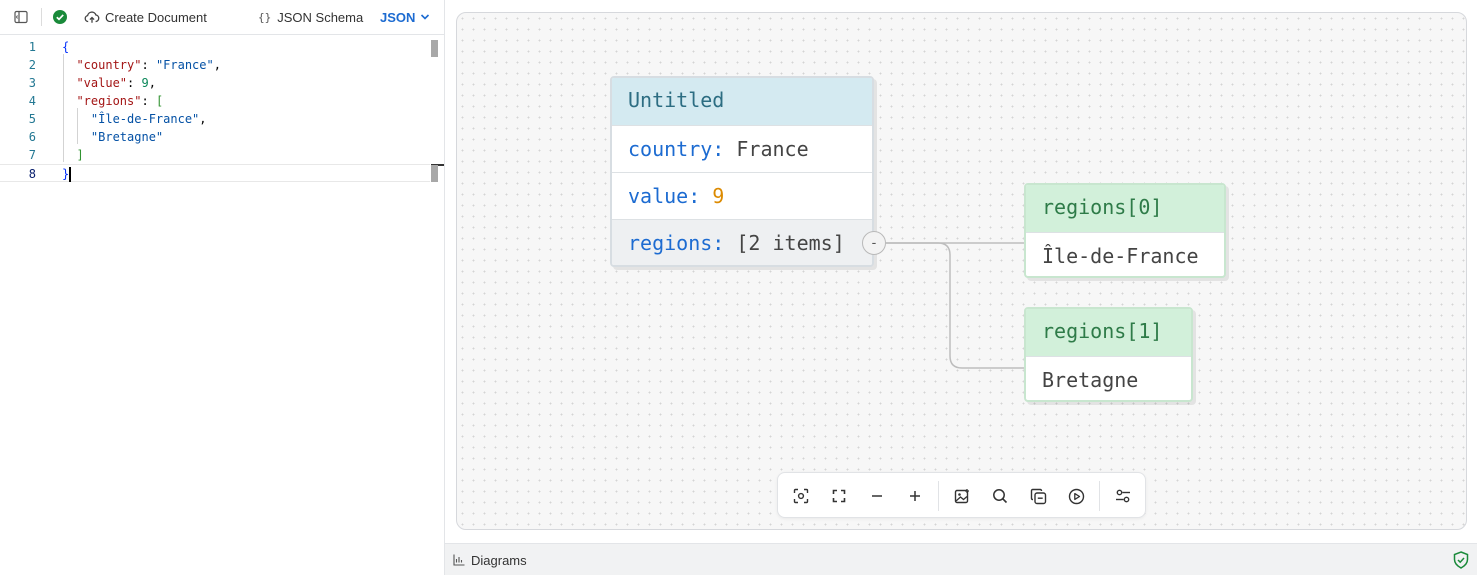  Describe the element at coordinates (676, 149) in the screenshot. I see `field-key: country:` at that location.